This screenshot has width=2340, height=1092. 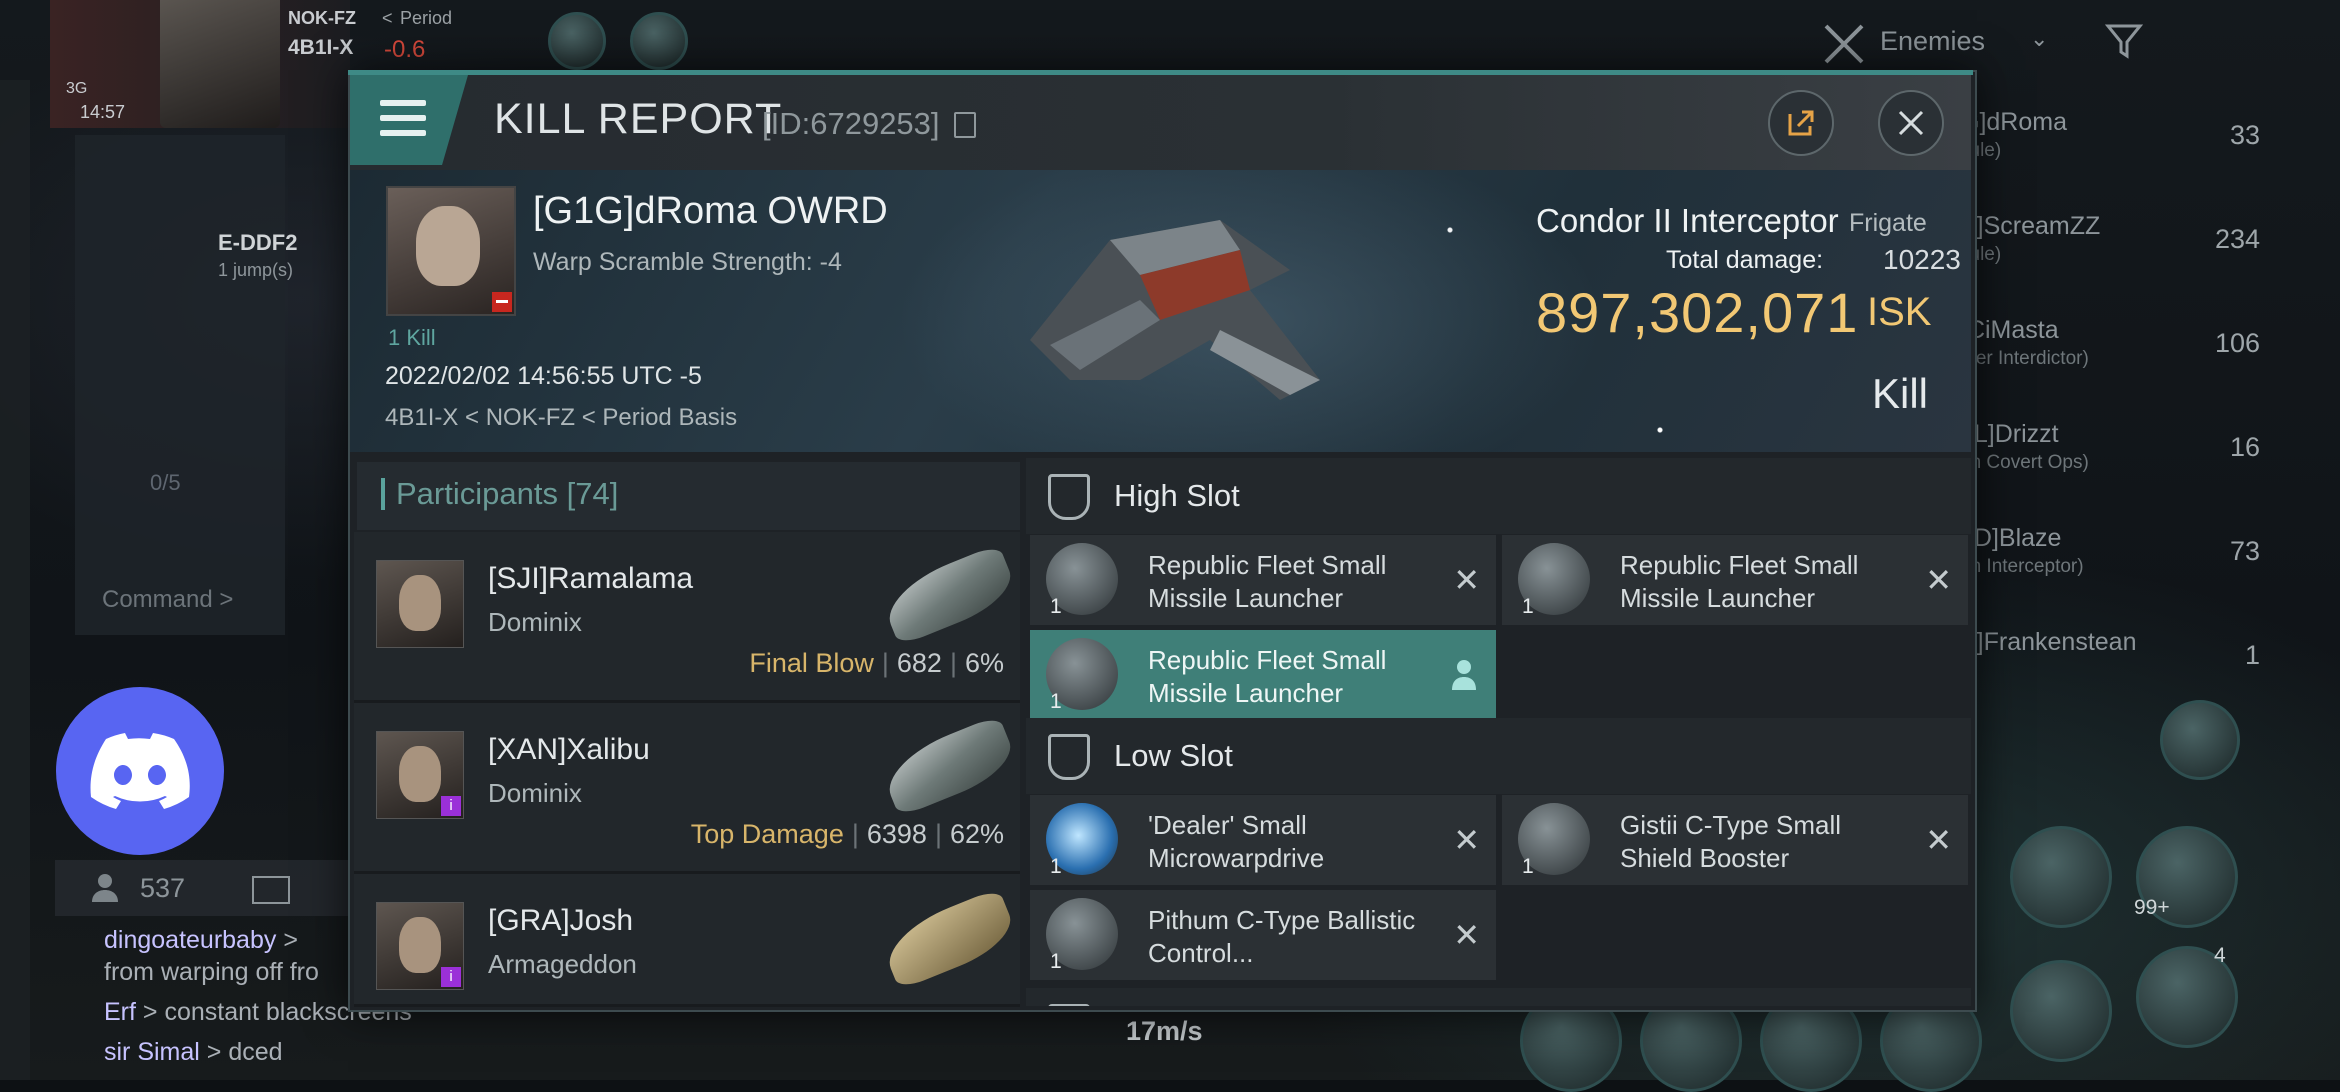 I want to click on report-result: Kill, so click(x=1900, y=393).